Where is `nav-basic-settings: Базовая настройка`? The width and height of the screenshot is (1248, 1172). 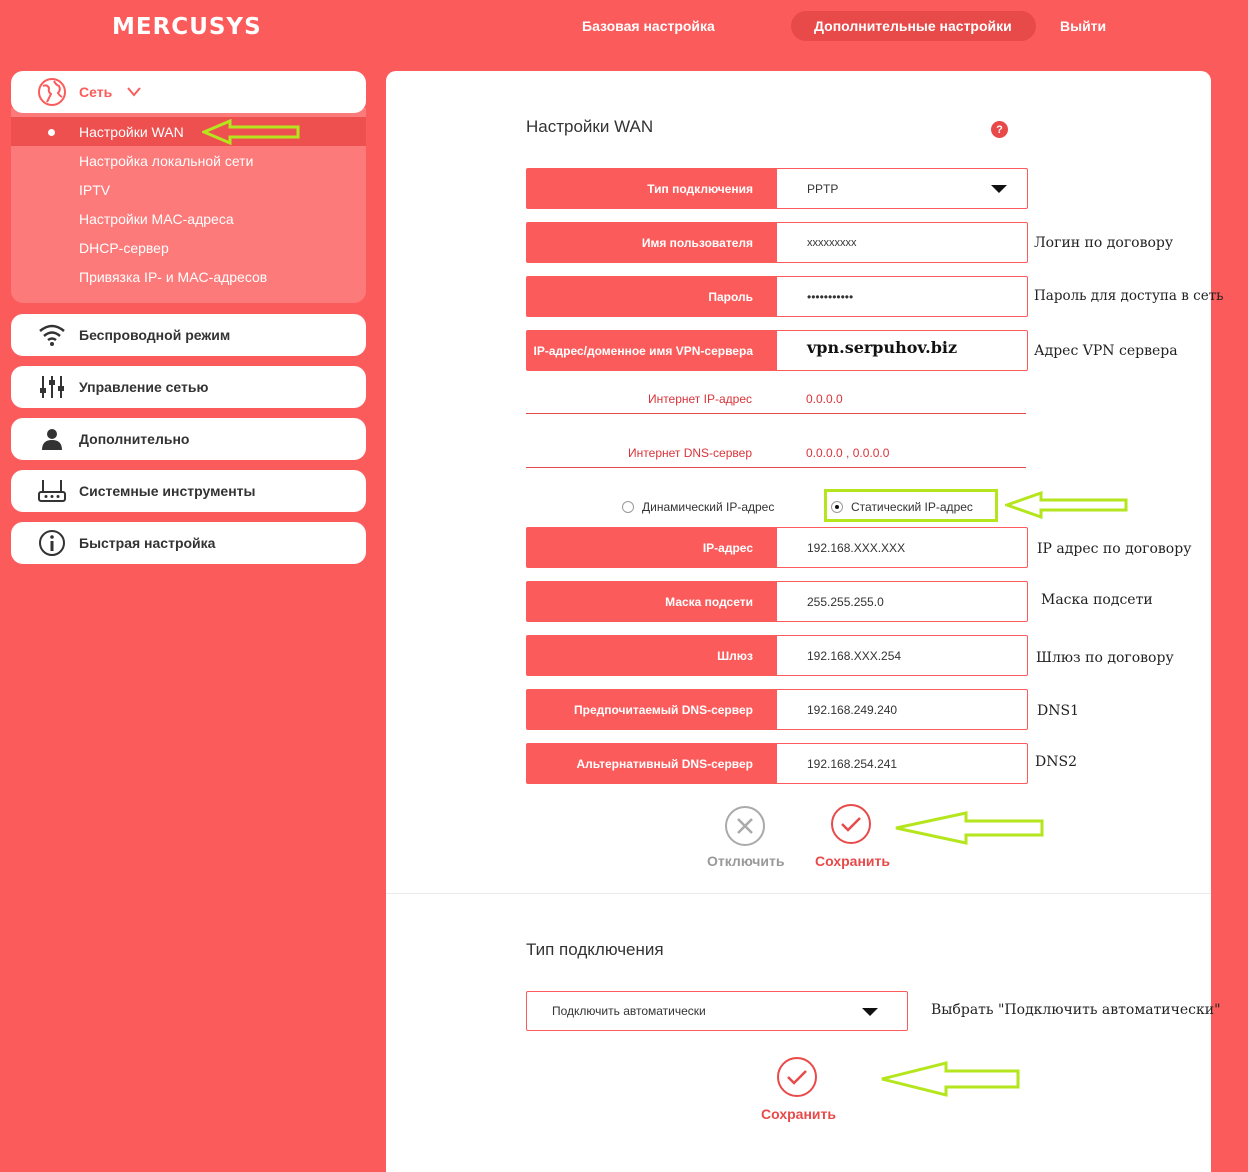 nav-basic-settings: Базовая настройка is located at coordinates (648, 26).